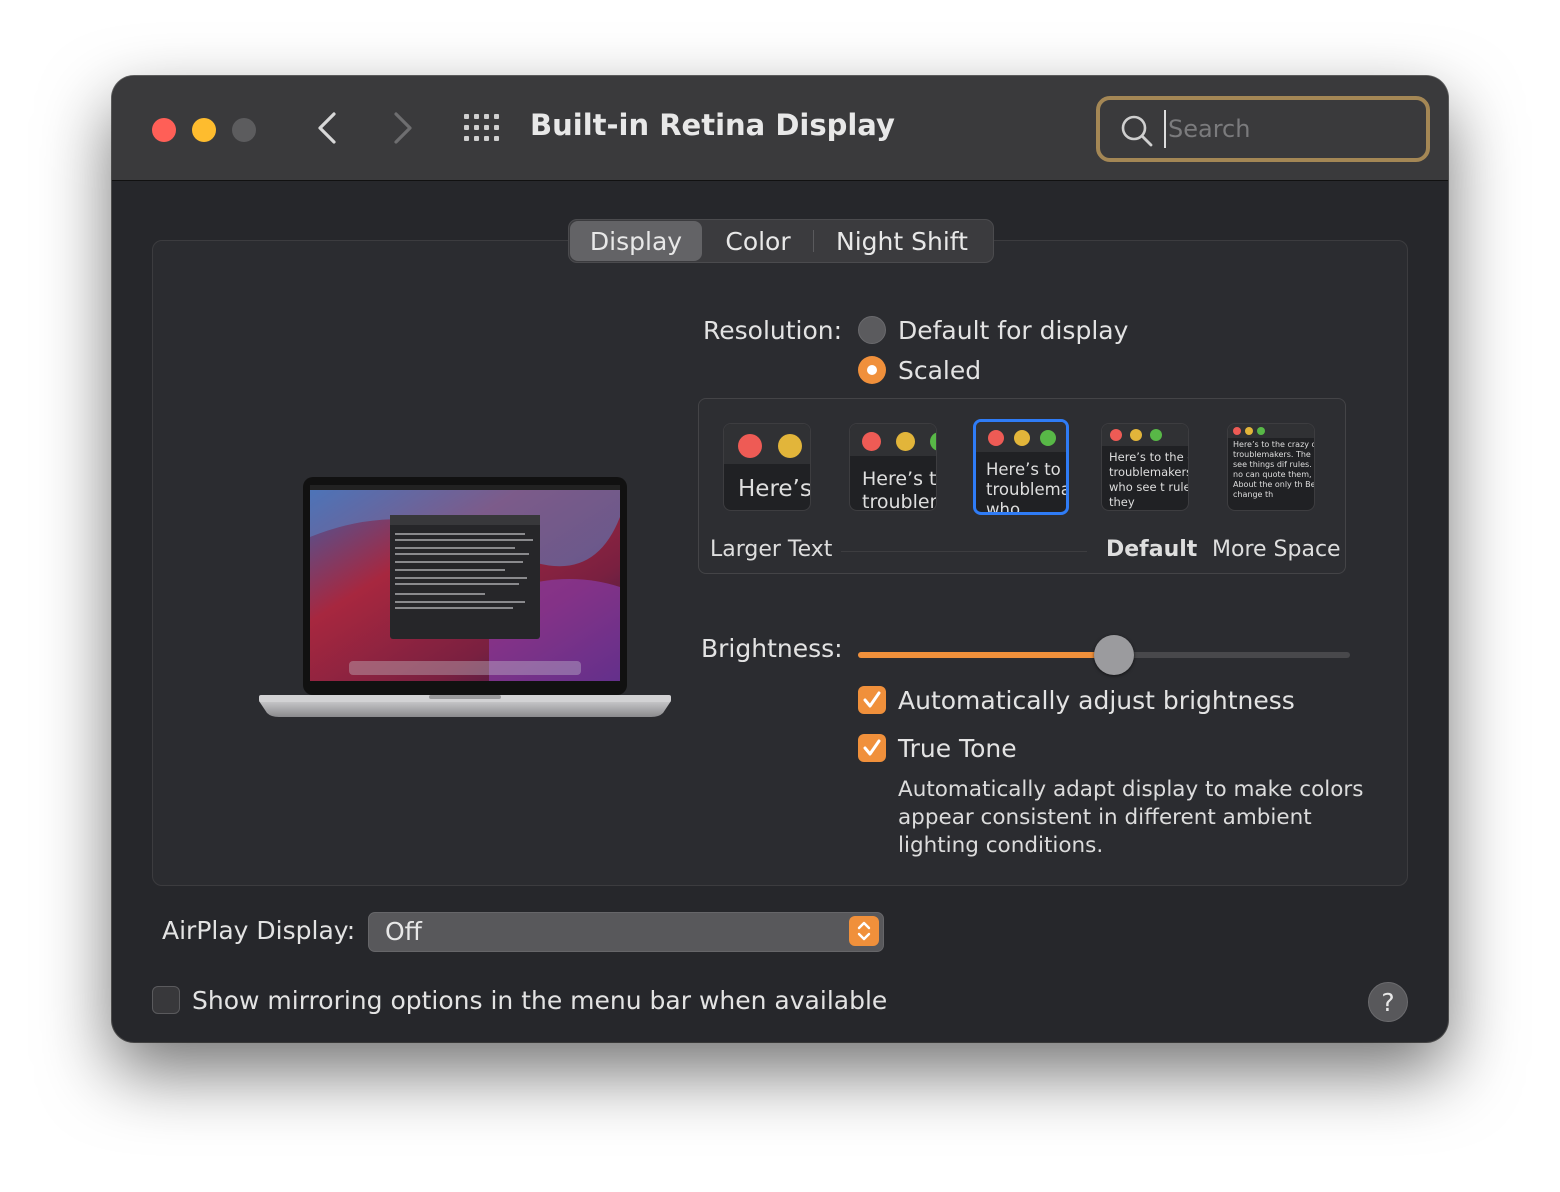  What do you see at coordinates (1152, 549) in the screenshot?
I see `default-label: Default` at bounding box center [1152, 549].